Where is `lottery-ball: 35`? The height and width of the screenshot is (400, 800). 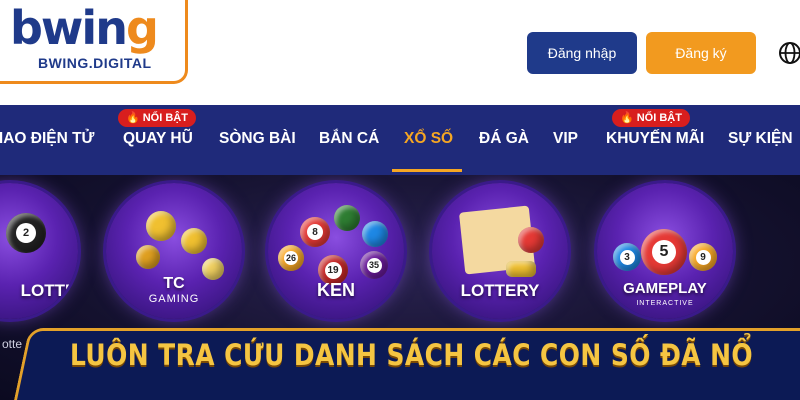 lottery-ball: 35 is located at coordinates (374, 265).